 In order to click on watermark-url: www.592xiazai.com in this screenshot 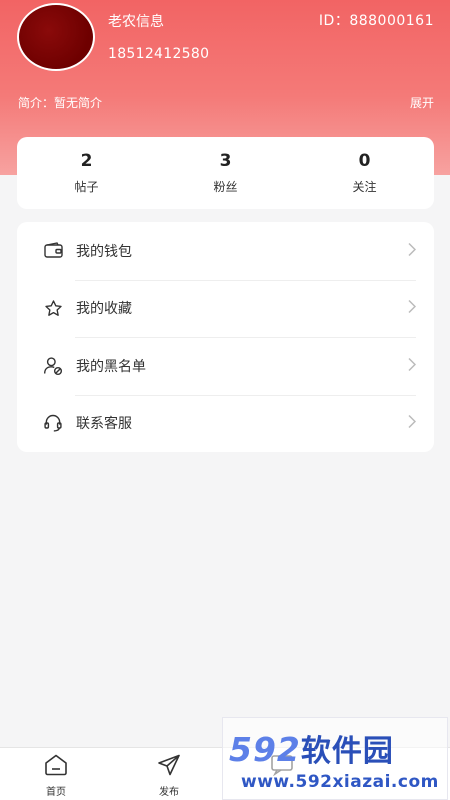, I will do `click(340, 782)`.